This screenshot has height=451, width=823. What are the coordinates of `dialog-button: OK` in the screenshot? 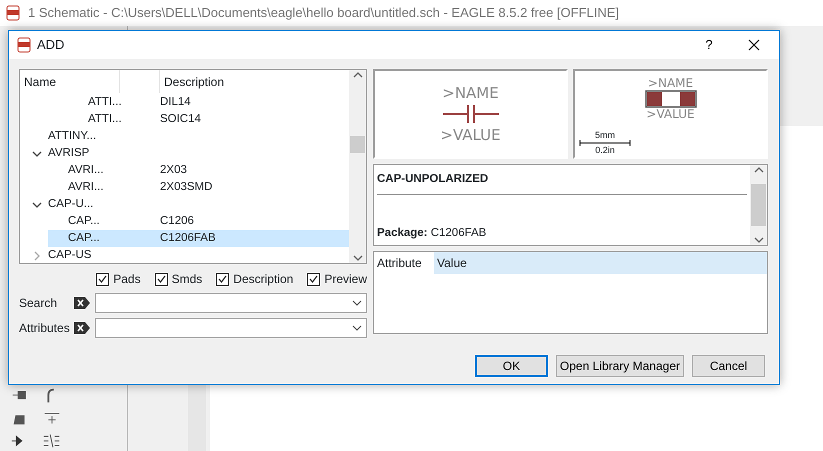 It's located at (511, 366).